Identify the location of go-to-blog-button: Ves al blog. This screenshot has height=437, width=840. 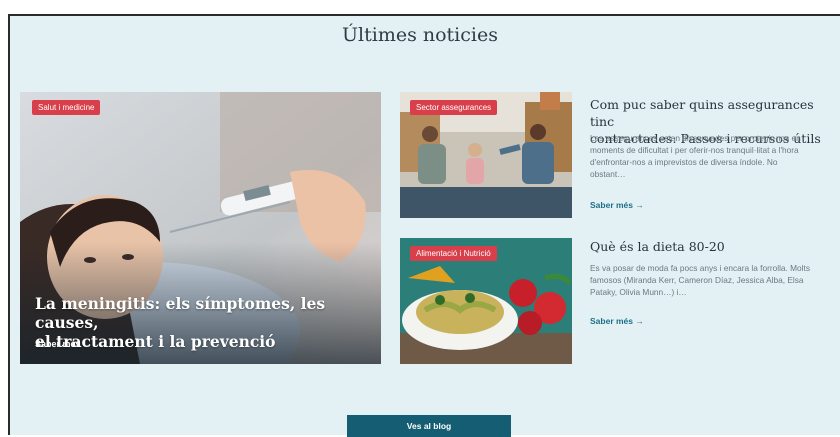
(429, 426).